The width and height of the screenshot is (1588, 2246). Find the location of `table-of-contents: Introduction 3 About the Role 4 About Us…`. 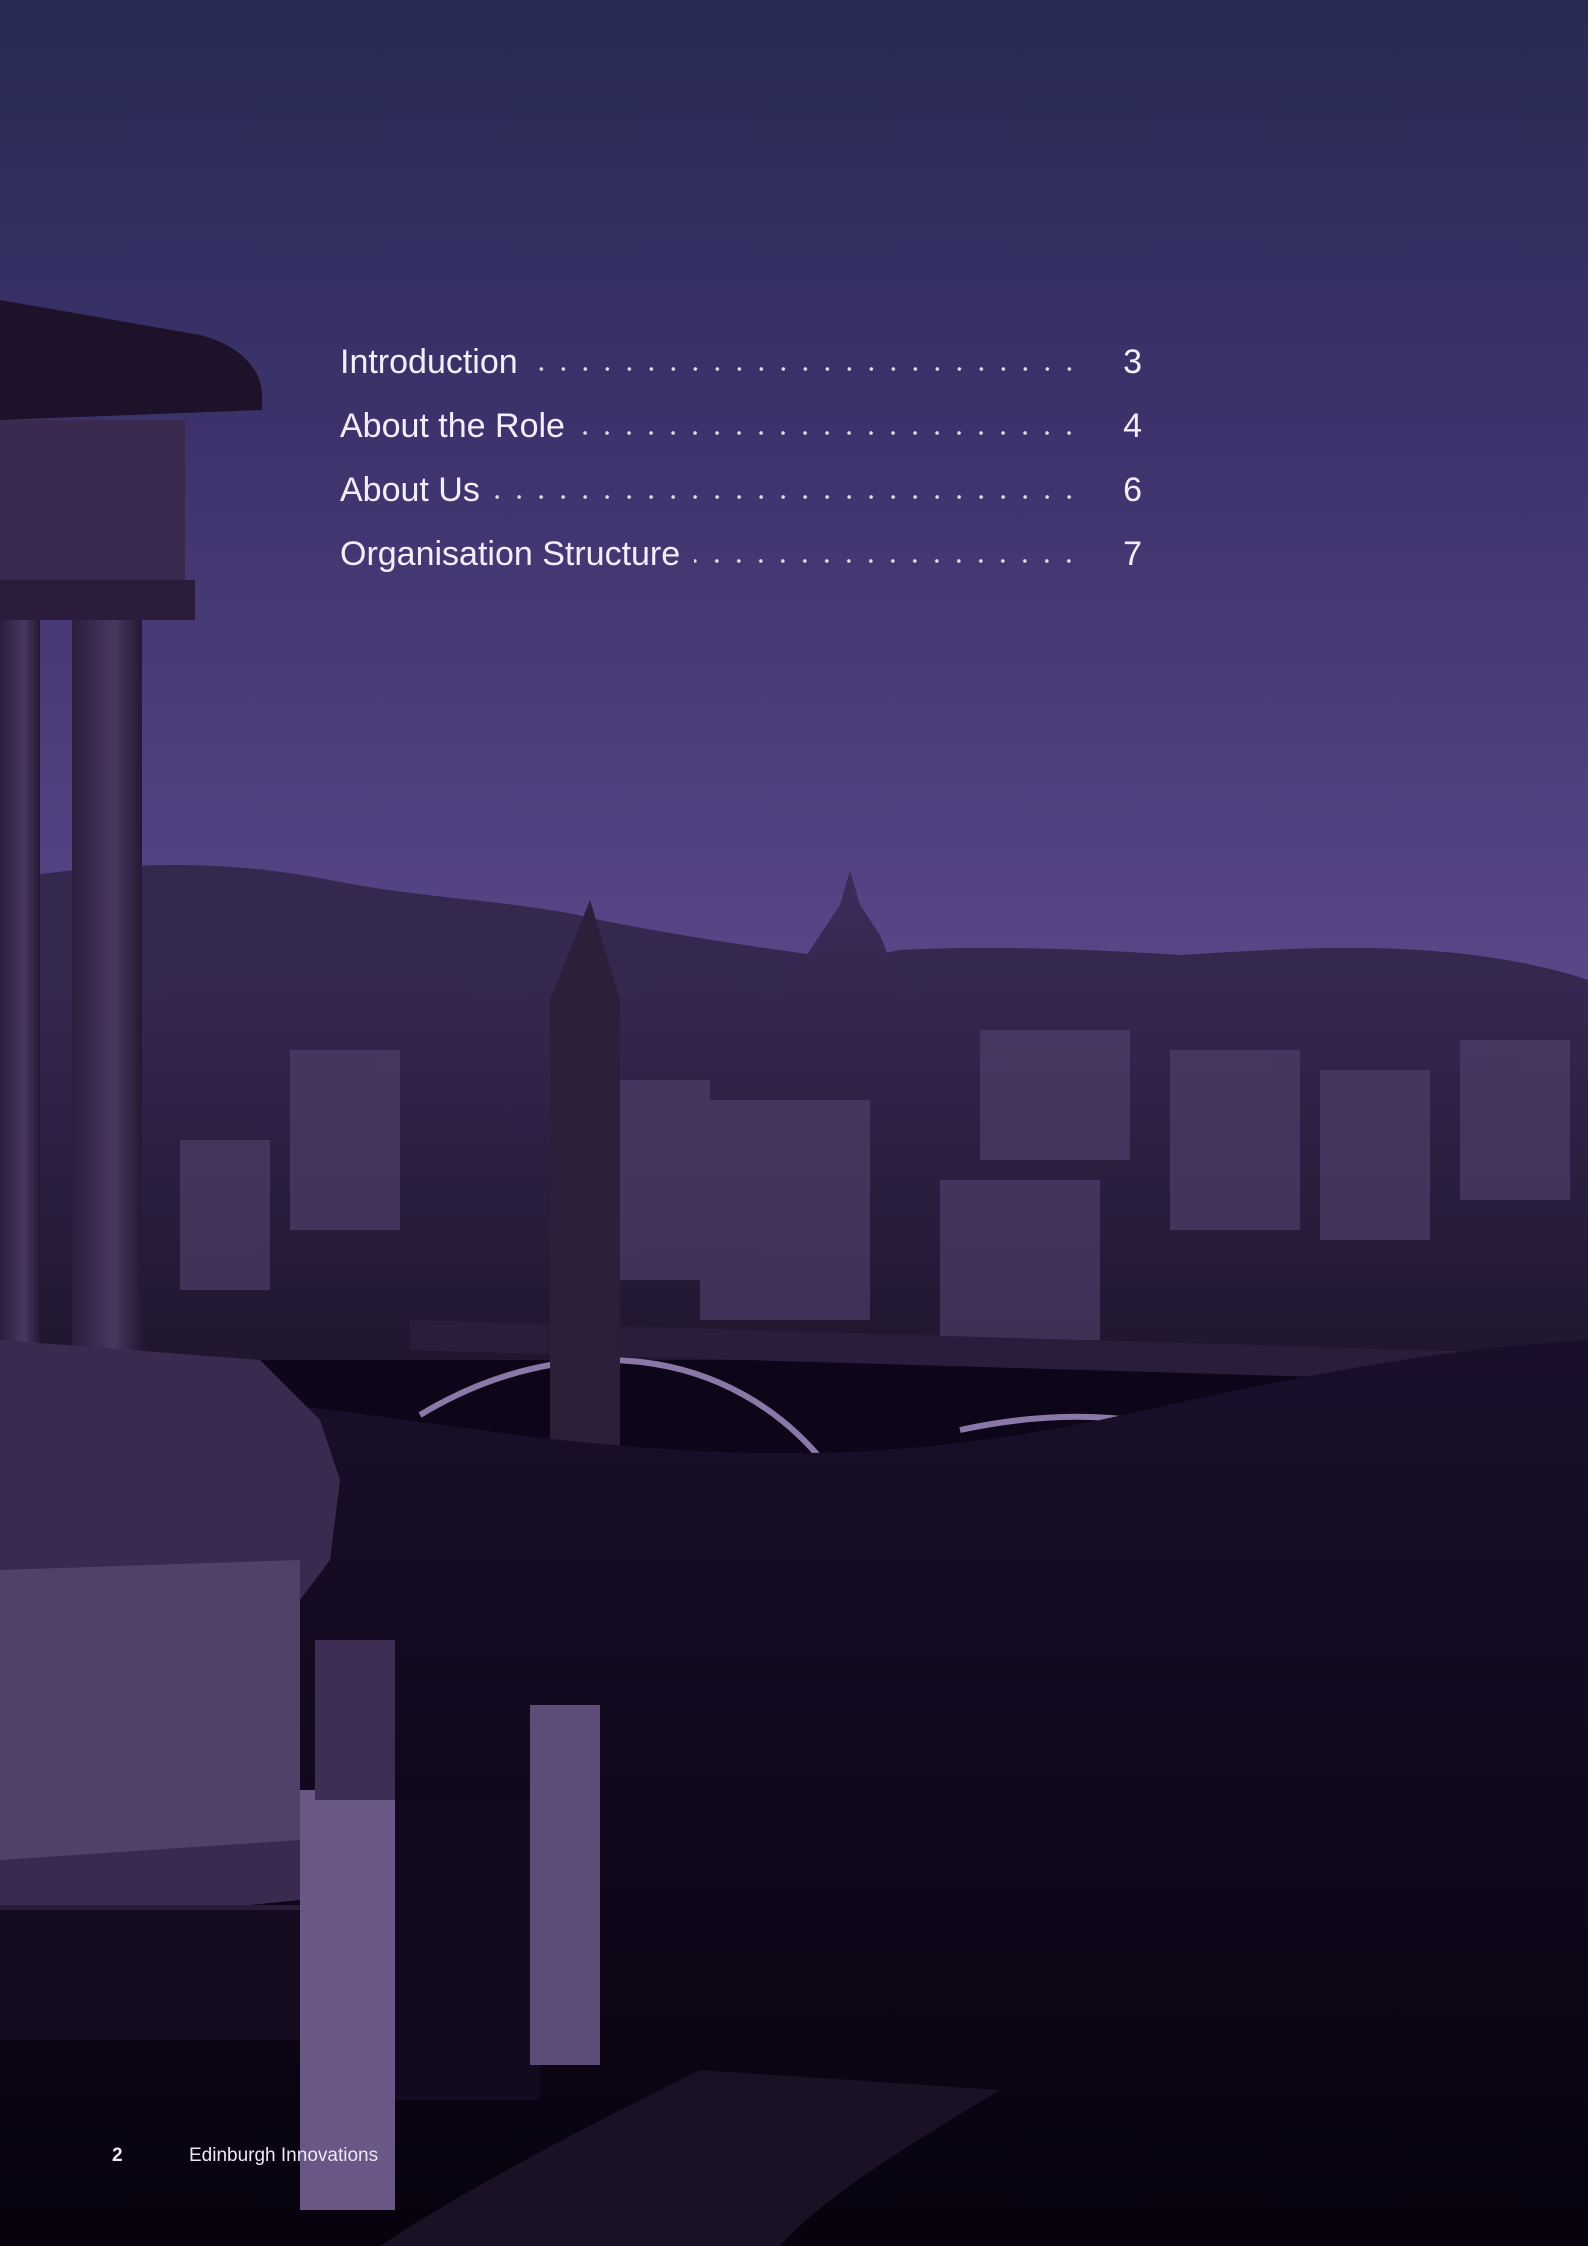

table-of-contents: Introduction 3 About the Role 4 About Us… is located at coordinates (741, 458).